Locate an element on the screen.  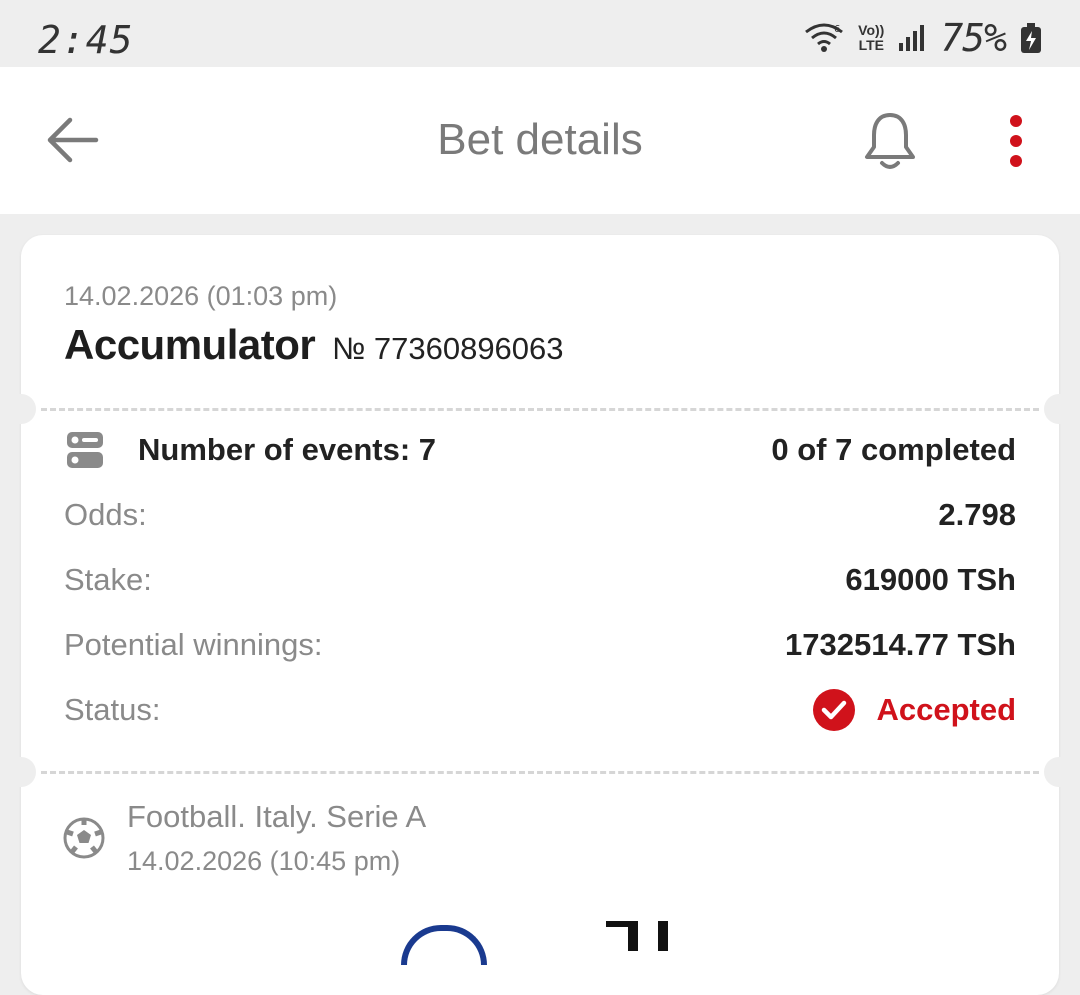
away-team-logo is located at coordinates (637, 936).